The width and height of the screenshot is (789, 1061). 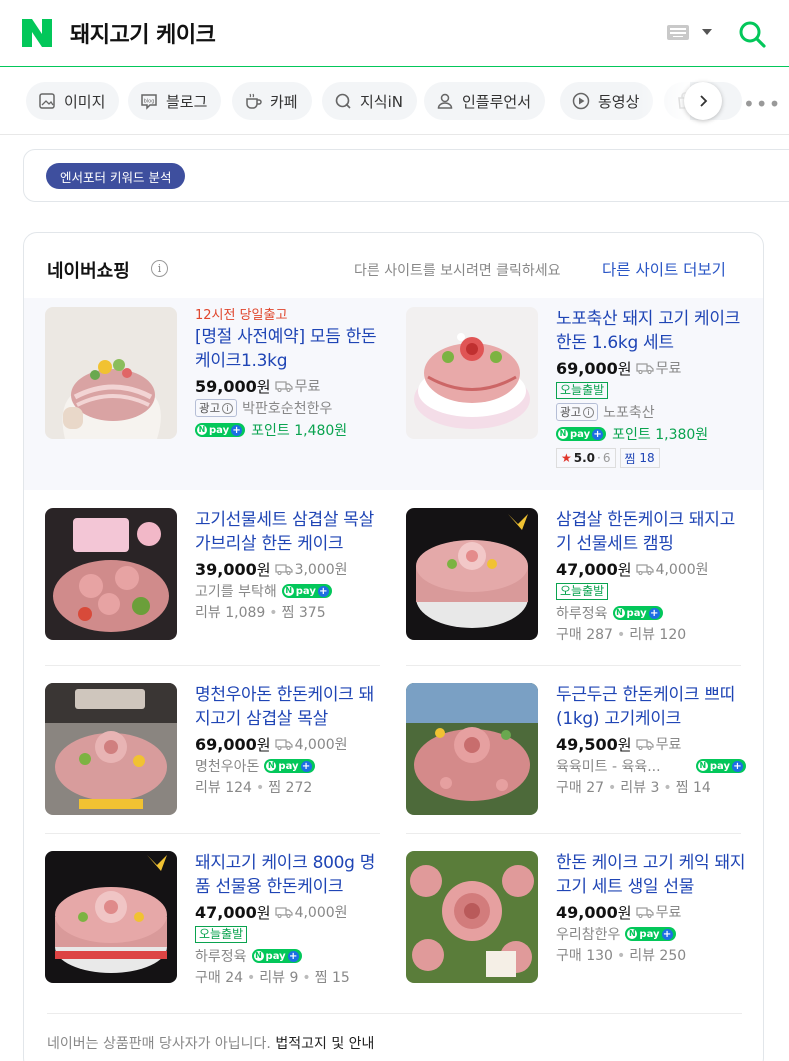 I want to click on person-icon, so click(x=445, y=101).